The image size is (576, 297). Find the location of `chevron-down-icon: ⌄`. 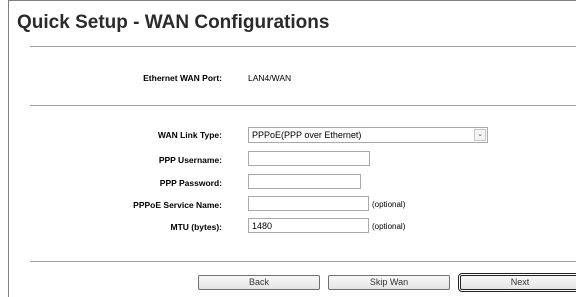

chevron-down-icon: ⌄ is located at coordinates (480, 135).